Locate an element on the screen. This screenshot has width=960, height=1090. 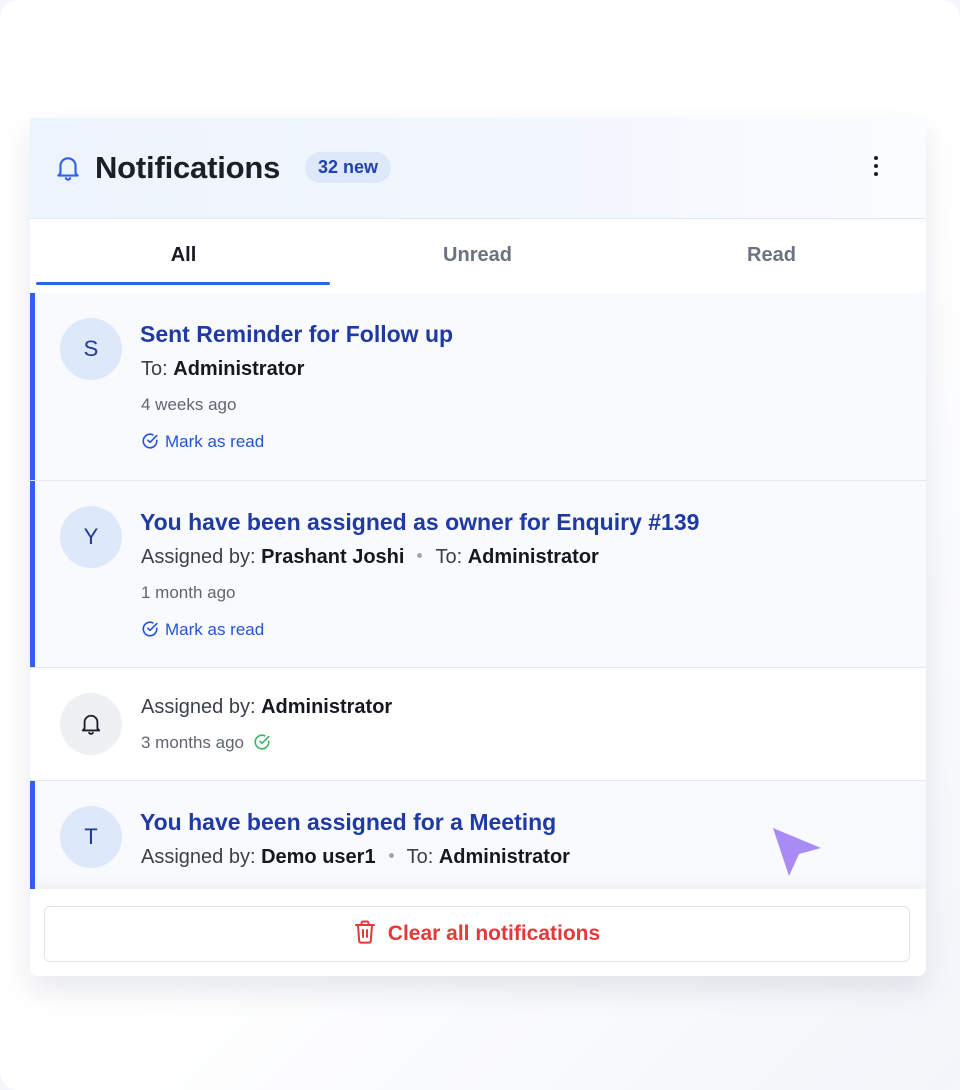
new-count-badge: 32 new is located at coordinates (348, 167).